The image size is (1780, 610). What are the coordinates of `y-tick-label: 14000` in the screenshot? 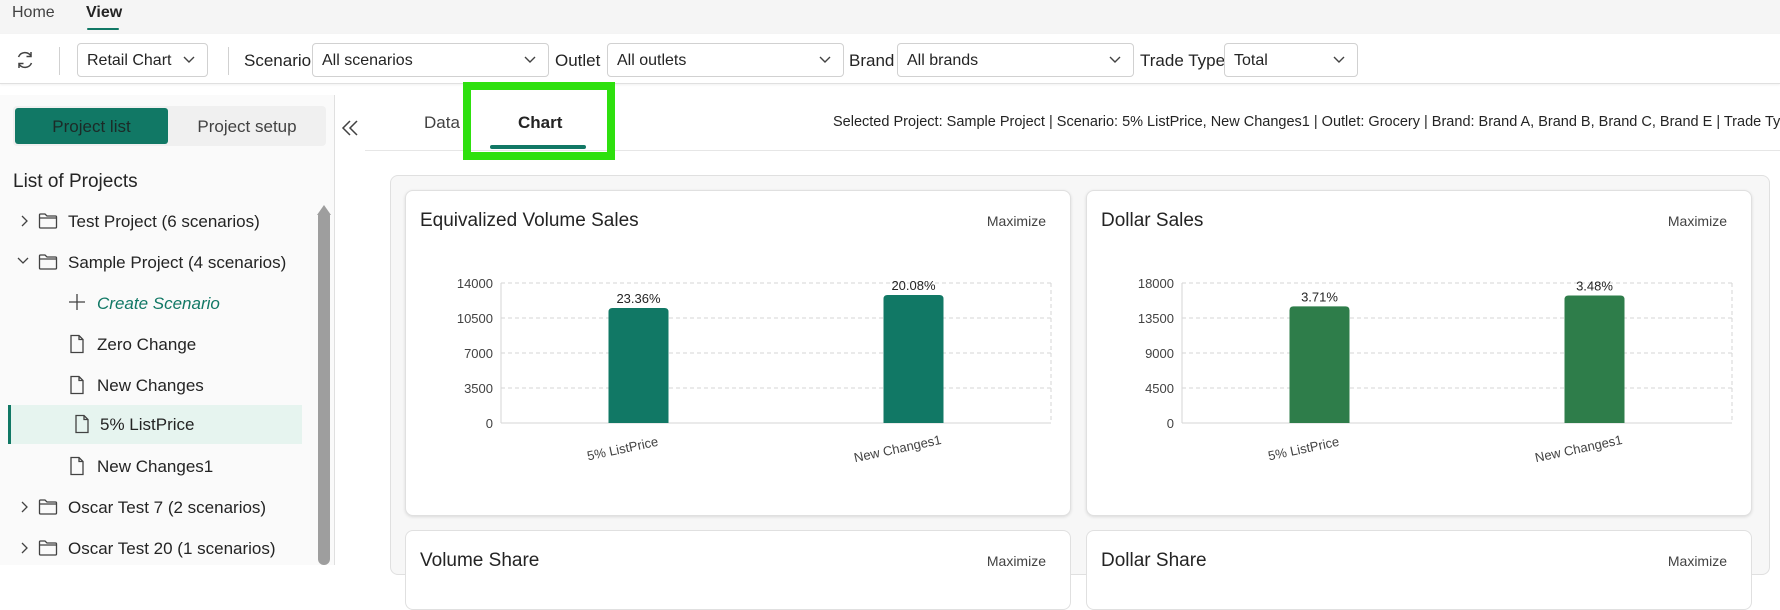 It's located at (475, 283).